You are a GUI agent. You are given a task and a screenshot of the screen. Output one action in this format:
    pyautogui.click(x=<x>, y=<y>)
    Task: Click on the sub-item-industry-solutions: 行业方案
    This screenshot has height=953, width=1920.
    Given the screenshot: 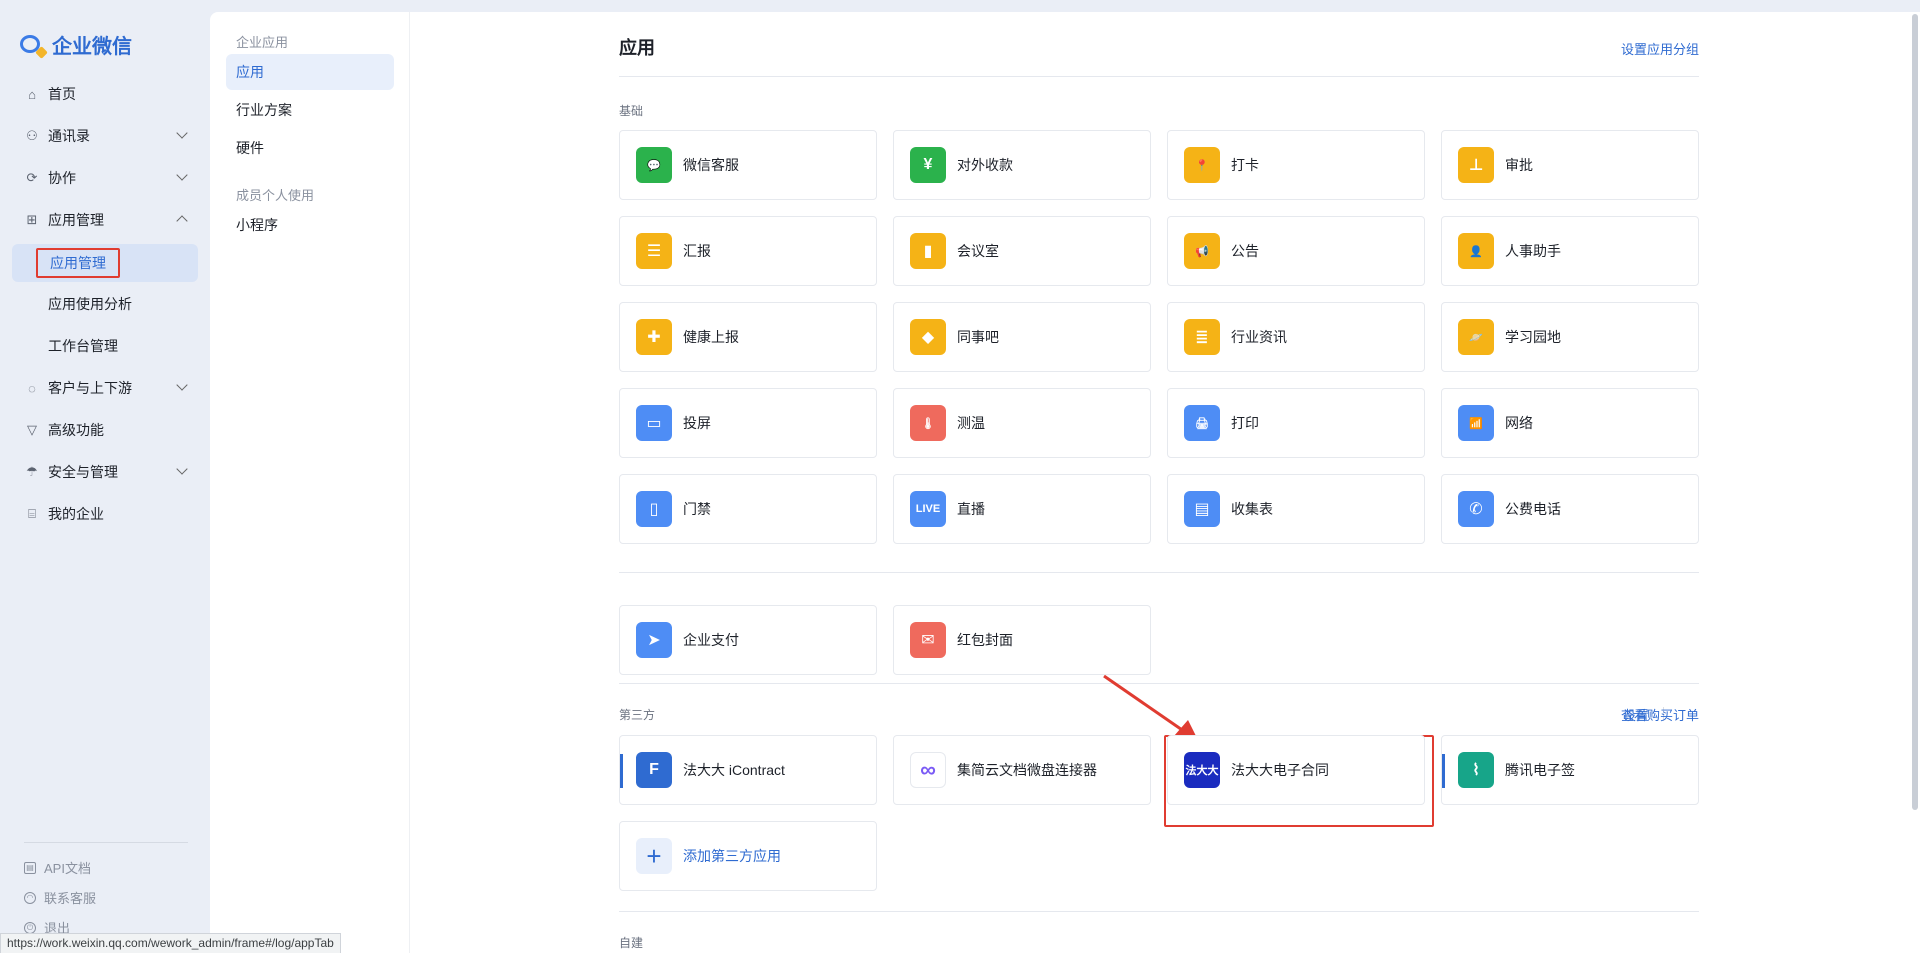 What is the action you would take?
    pyautogui.click(x=310, y=110)
    